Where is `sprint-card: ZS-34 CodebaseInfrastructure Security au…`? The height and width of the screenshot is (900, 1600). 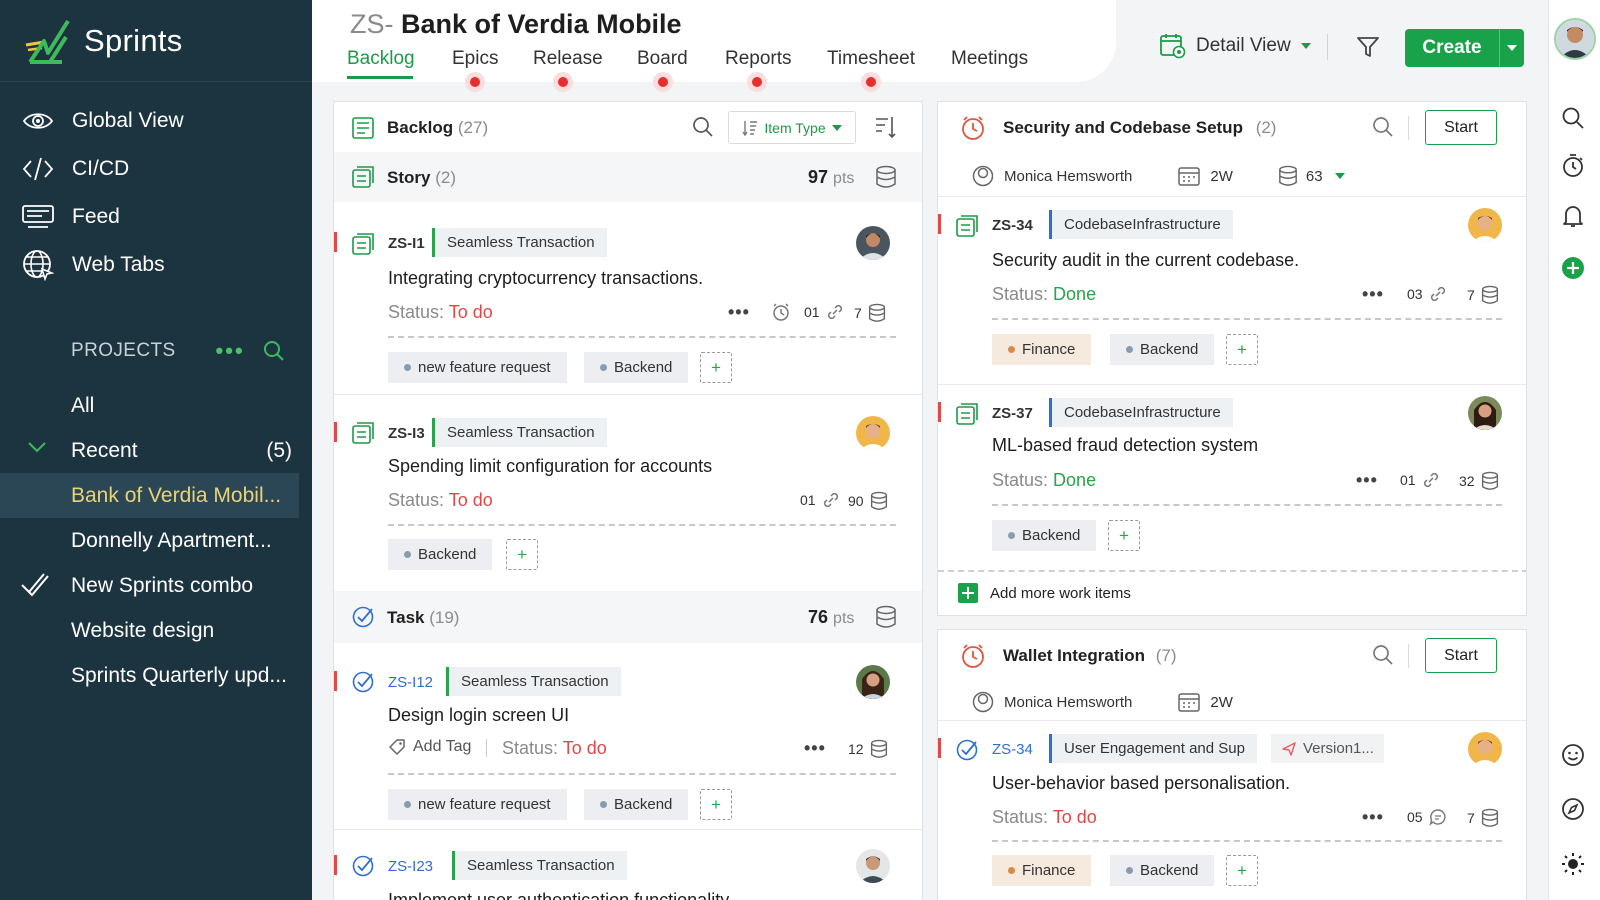
sprint-card: ZS-34 CodebaseInfrastructure Security au… is located at coordinates (1232, 288).